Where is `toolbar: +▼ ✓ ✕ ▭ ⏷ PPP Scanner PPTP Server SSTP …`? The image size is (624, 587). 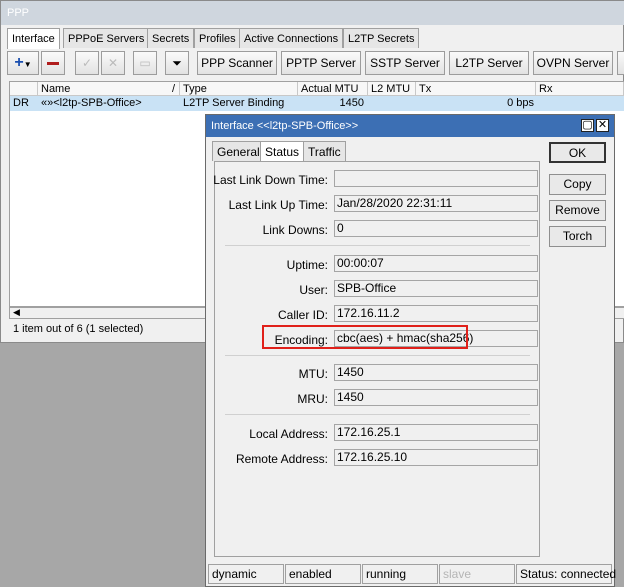 toolbar: +▼ ✓ ✕ ▭ ⏷ PPP Scanner PPTP Server SSTP … is located at coordinates (314, 64).